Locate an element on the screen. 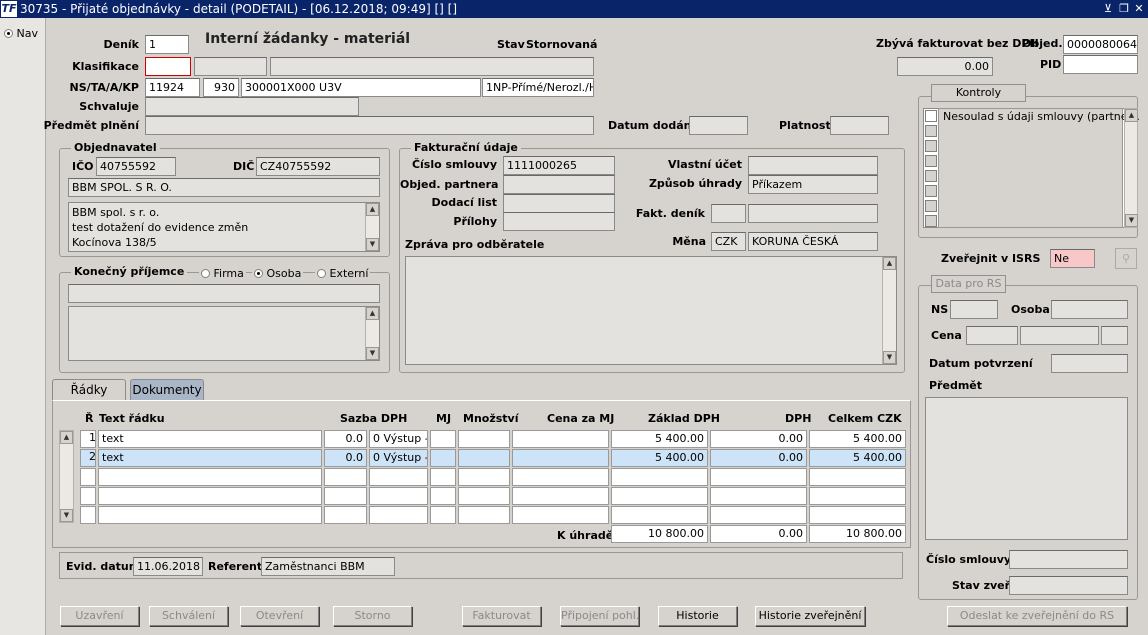 The height and width of the screenshot is (635, 1148). fakturovat-button: Fakturovat is located at coordinates (501, 616).